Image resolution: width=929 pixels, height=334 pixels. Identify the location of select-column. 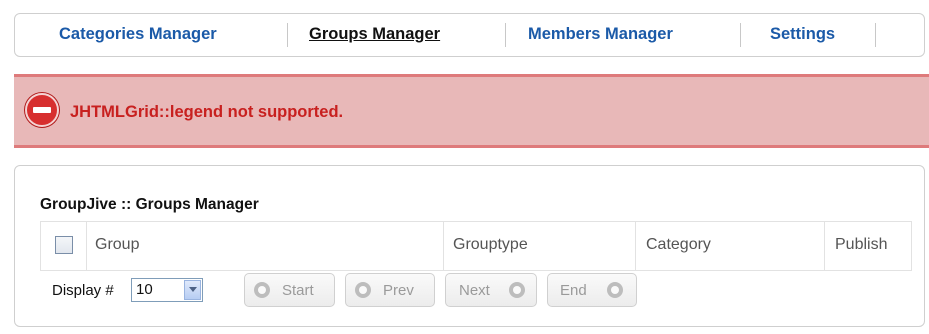
(64, 246).